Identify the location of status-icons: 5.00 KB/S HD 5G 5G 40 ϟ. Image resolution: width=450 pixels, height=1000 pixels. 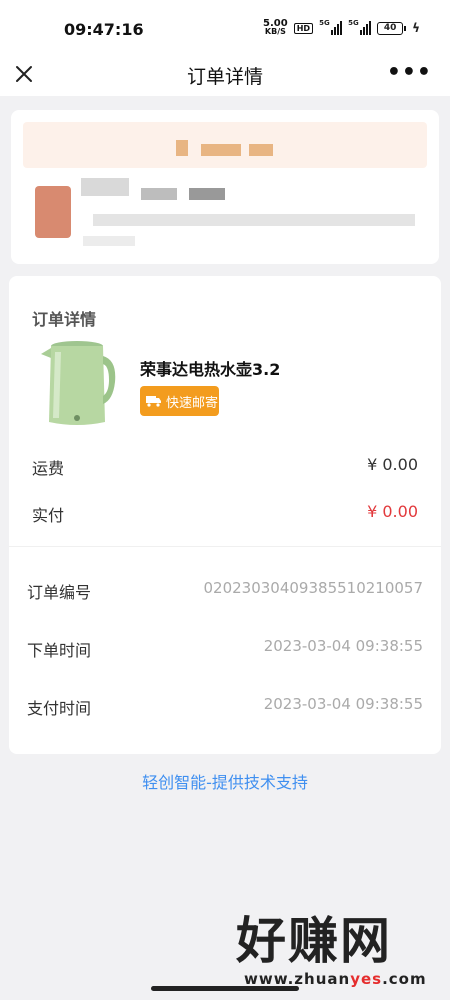
(341, 27).